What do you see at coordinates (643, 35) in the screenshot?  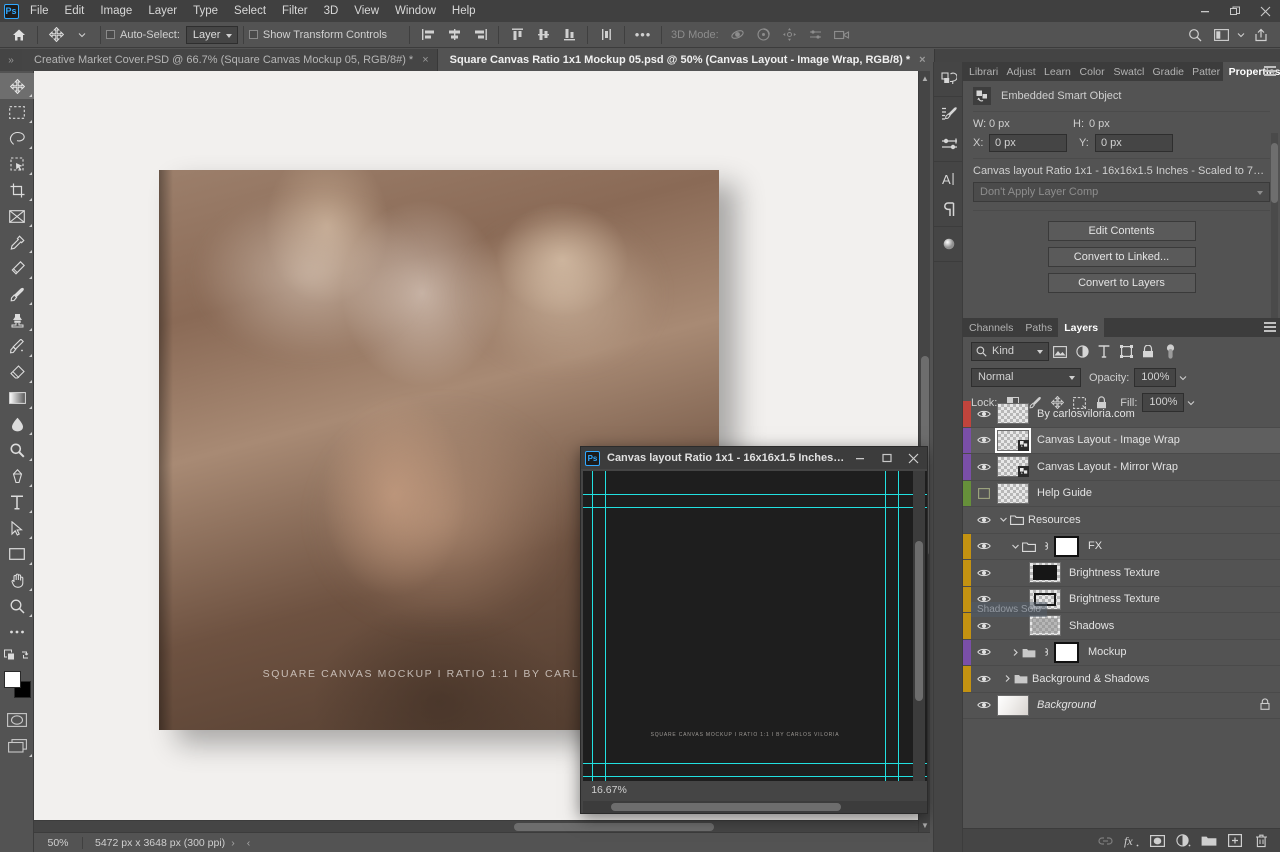 I see `more-options-icon: •••` at bounding box center [643, 35].